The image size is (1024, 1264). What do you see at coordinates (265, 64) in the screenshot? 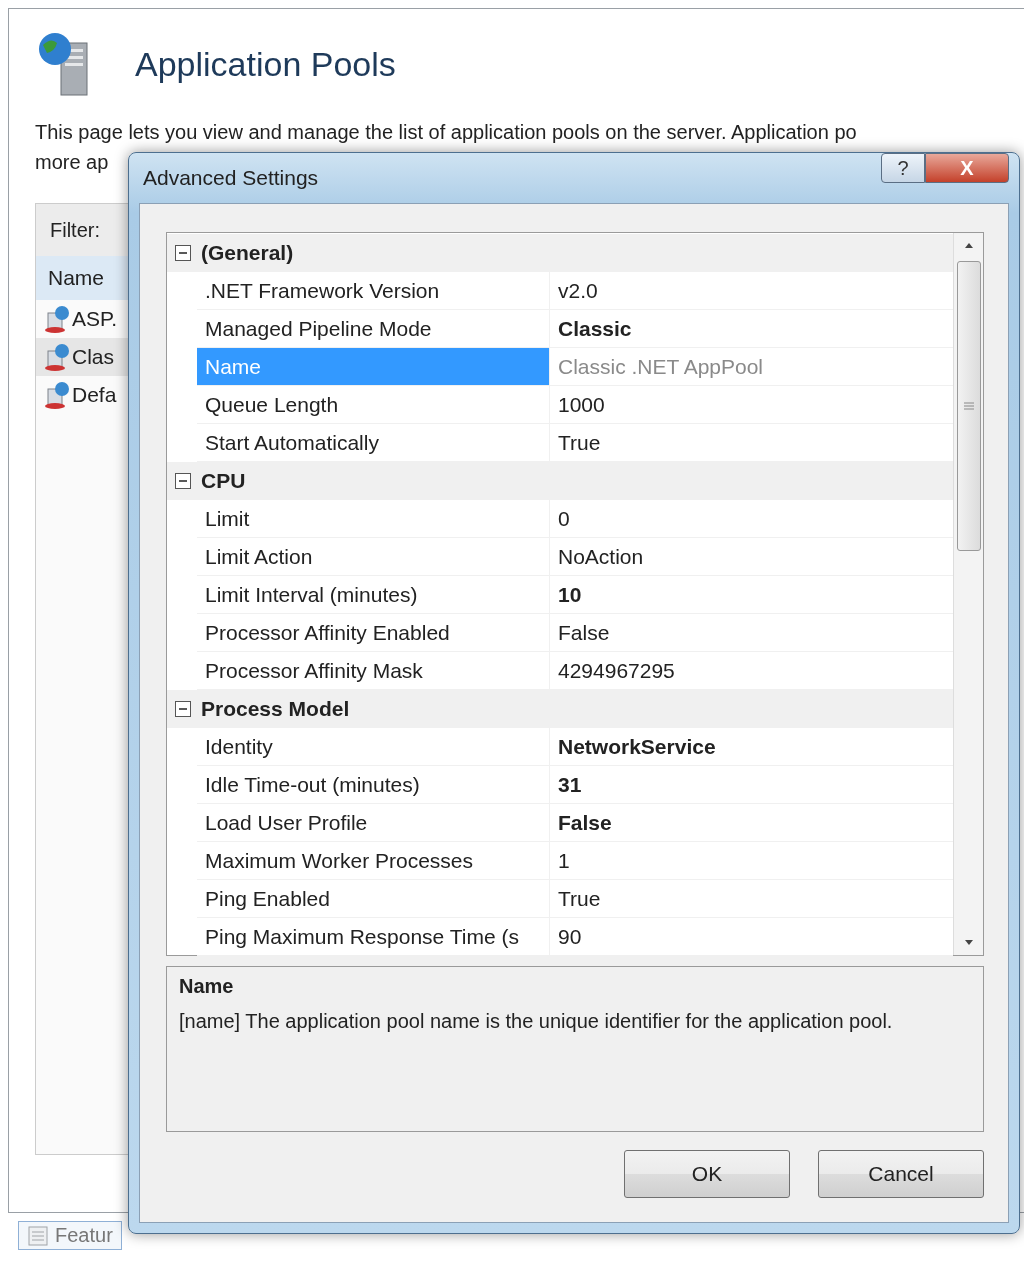
I see `page-title: Application Pools` at bounding box center [265, 64].